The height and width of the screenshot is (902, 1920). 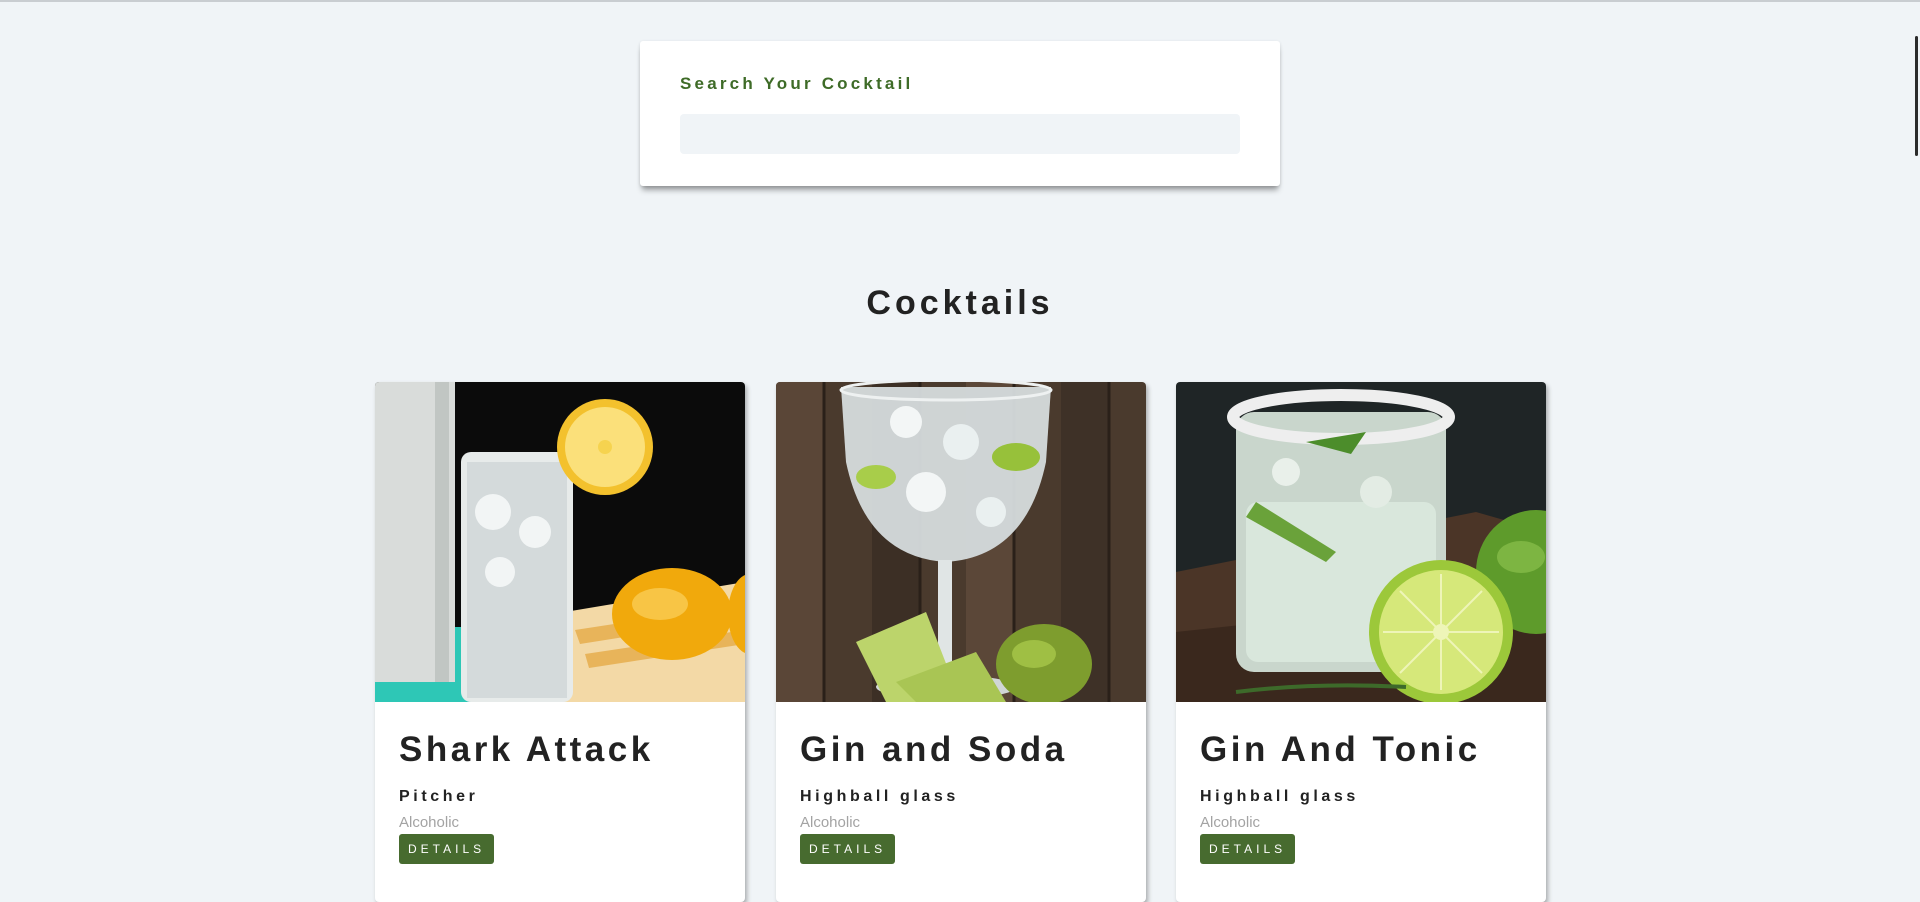 What do you see at coordinates (526, 749) in the screenshot?
I see `cocktail-name: Shark Attack` at bounding box center [526, 749].